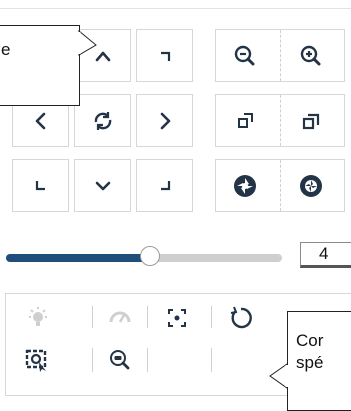 The image size is (351, 411). I want to click on auto-pan-button, so click(102, 120).